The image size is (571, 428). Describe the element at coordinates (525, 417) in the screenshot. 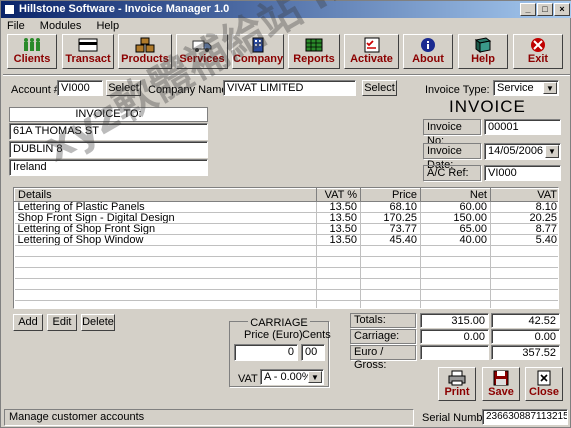

I see `serial-number-value: 2366308871132158` at that location.